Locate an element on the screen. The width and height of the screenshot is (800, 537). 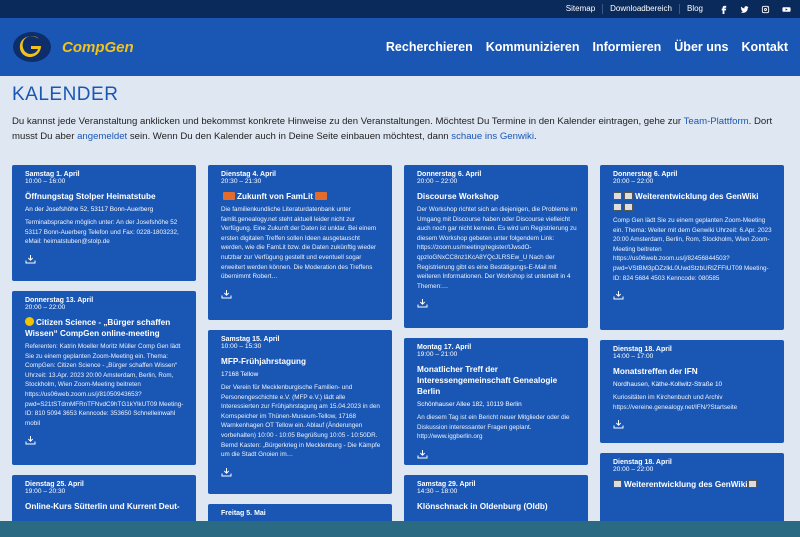
event-title: Discourse Workshop is located at coordinates (458, 196).